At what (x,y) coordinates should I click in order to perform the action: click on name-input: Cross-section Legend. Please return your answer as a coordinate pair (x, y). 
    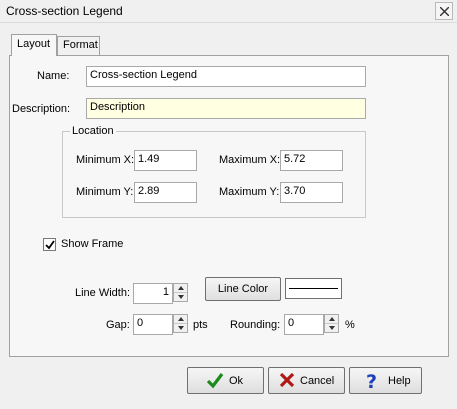
    Looking at the image, I should click on (226, 76).